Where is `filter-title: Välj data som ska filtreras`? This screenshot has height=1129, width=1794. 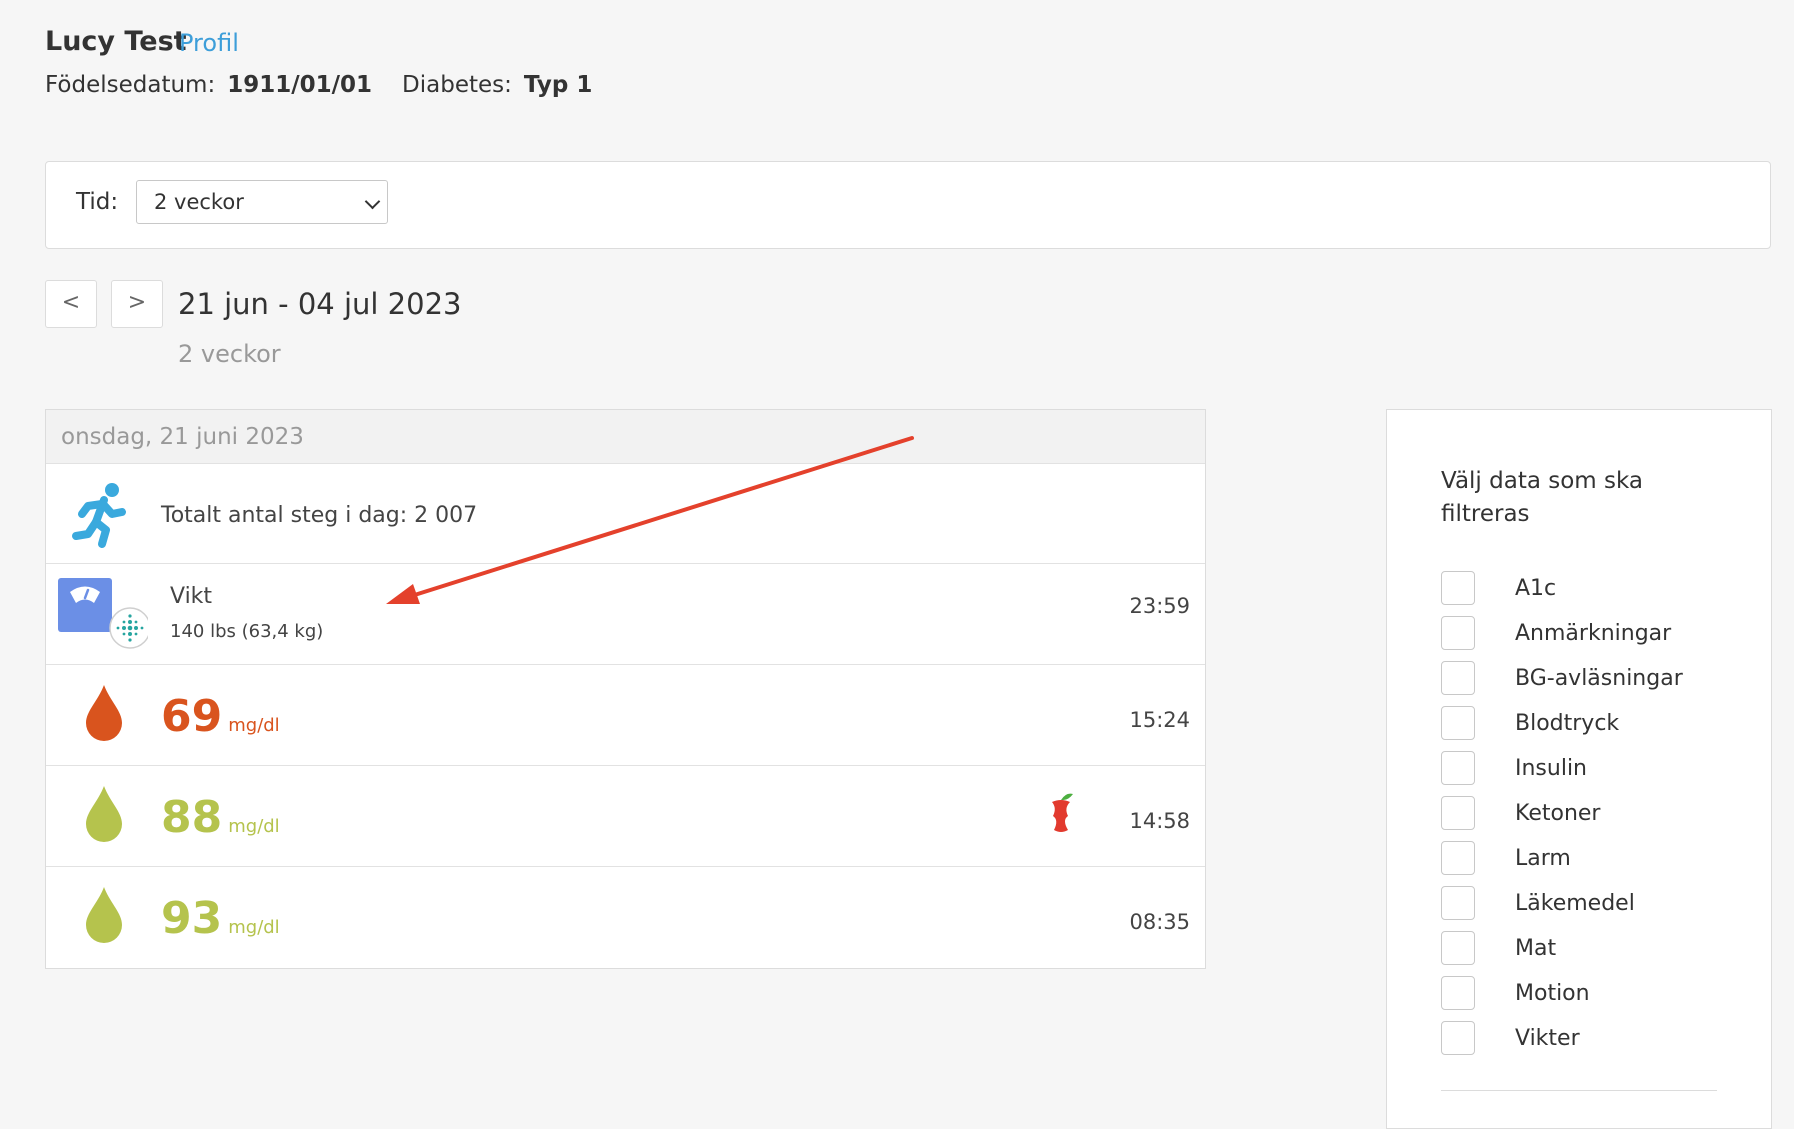
filter-title: Välj data som ska filtreras is located at coordinates (1542, 497).